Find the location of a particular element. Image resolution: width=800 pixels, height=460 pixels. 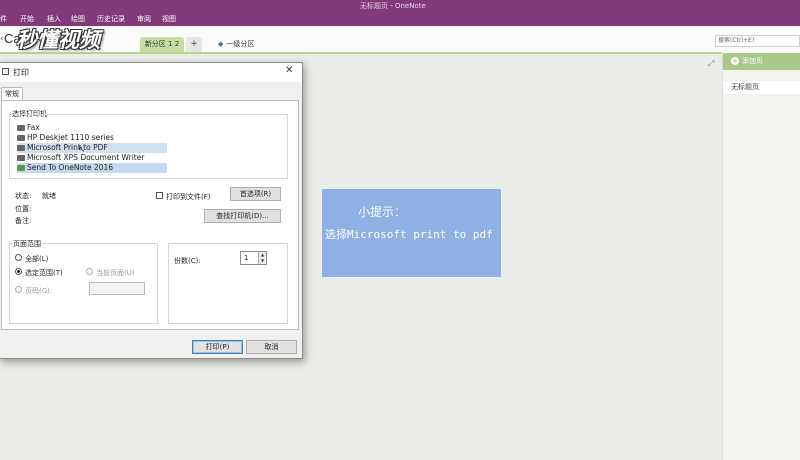

range-selection-label: 选定范围(T) is located at coordinates (44, 273).